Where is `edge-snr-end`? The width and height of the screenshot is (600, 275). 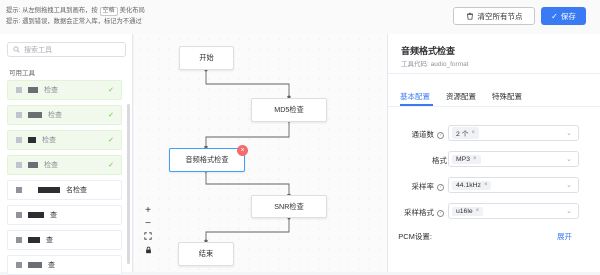 edge-snr-end is located at coordinates (247, 229).